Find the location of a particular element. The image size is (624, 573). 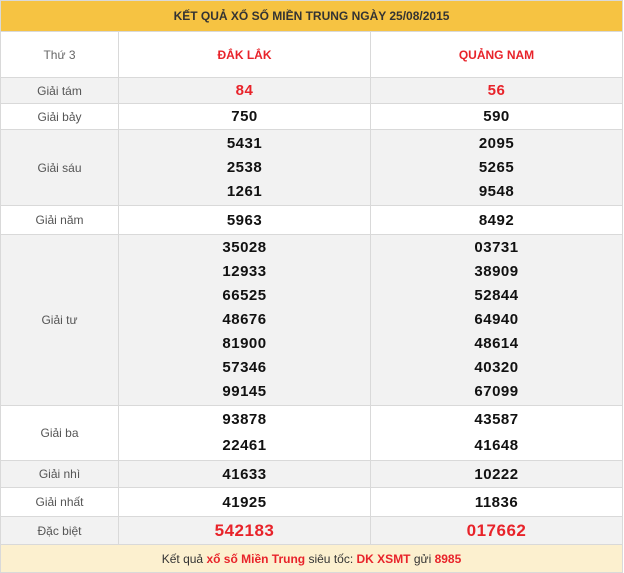

prize-value: 84 is located at coordinates (244, 90).